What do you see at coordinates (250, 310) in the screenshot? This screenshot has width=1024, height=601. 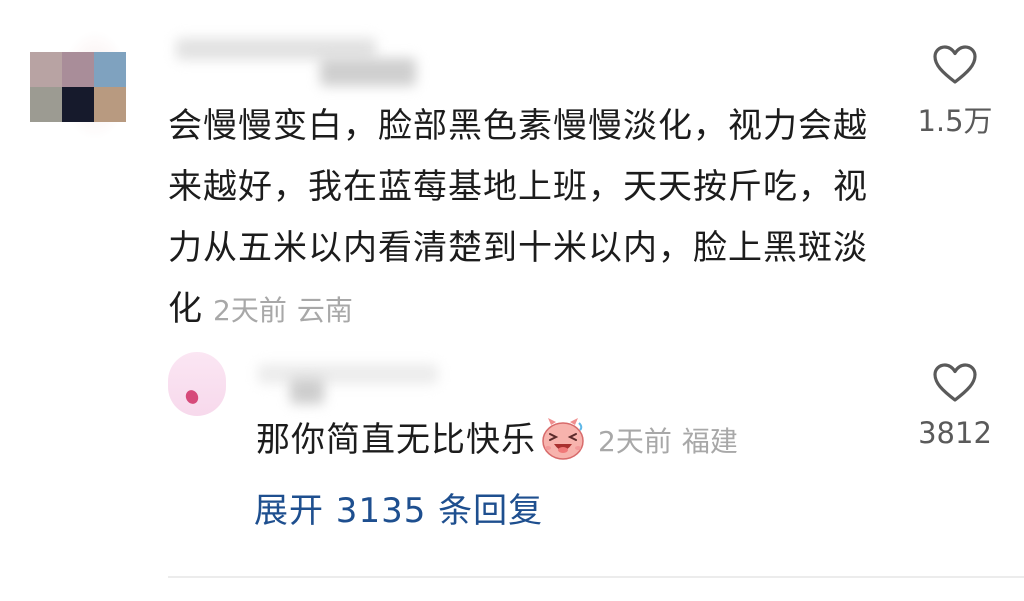 I see `comment-time: 2天前` at bounding box center [250, 310].